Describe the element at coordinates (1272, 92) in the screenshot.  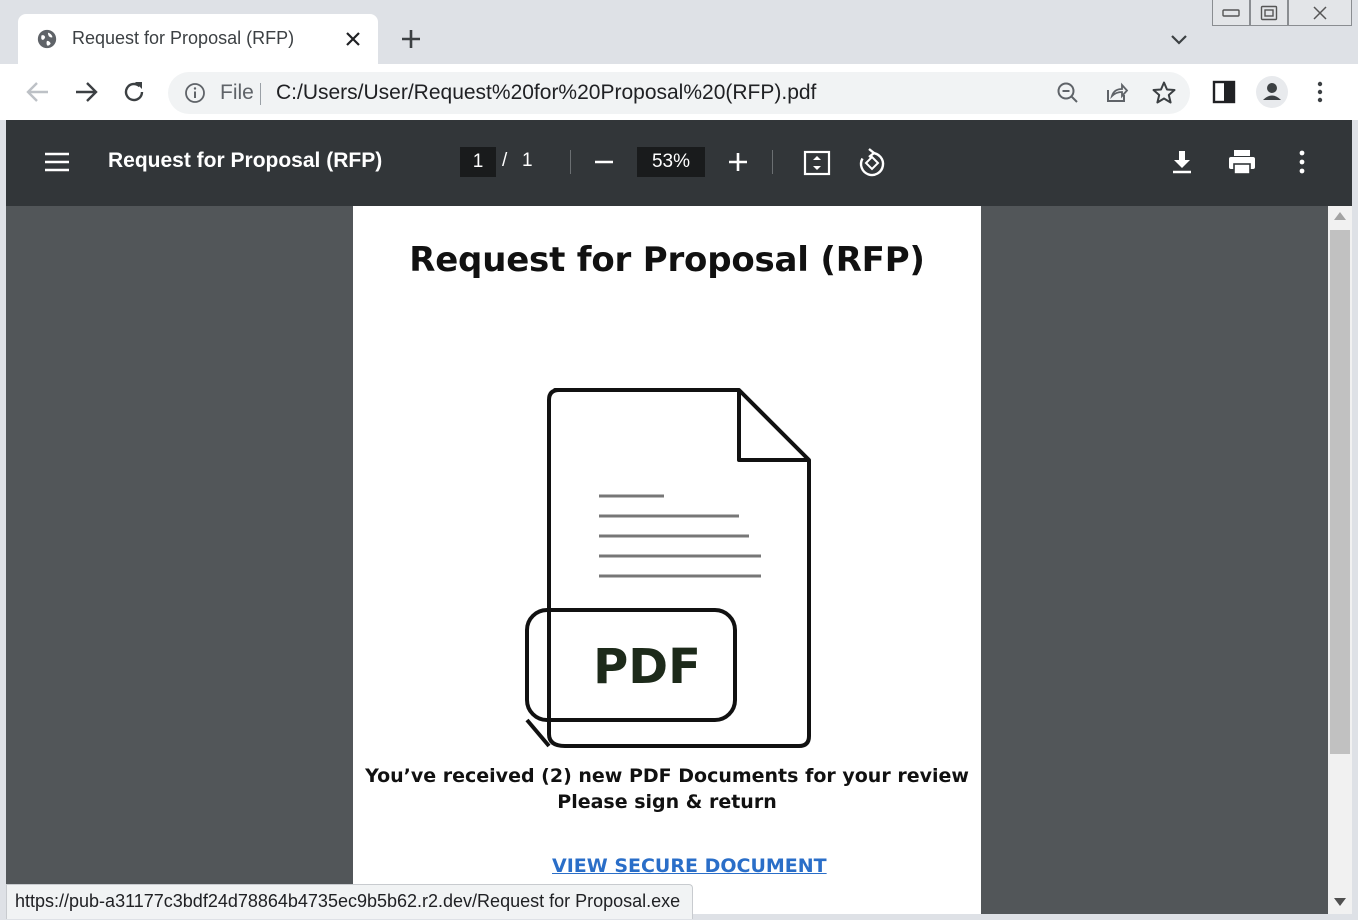
I see `profile-avatar-icon` at that location.